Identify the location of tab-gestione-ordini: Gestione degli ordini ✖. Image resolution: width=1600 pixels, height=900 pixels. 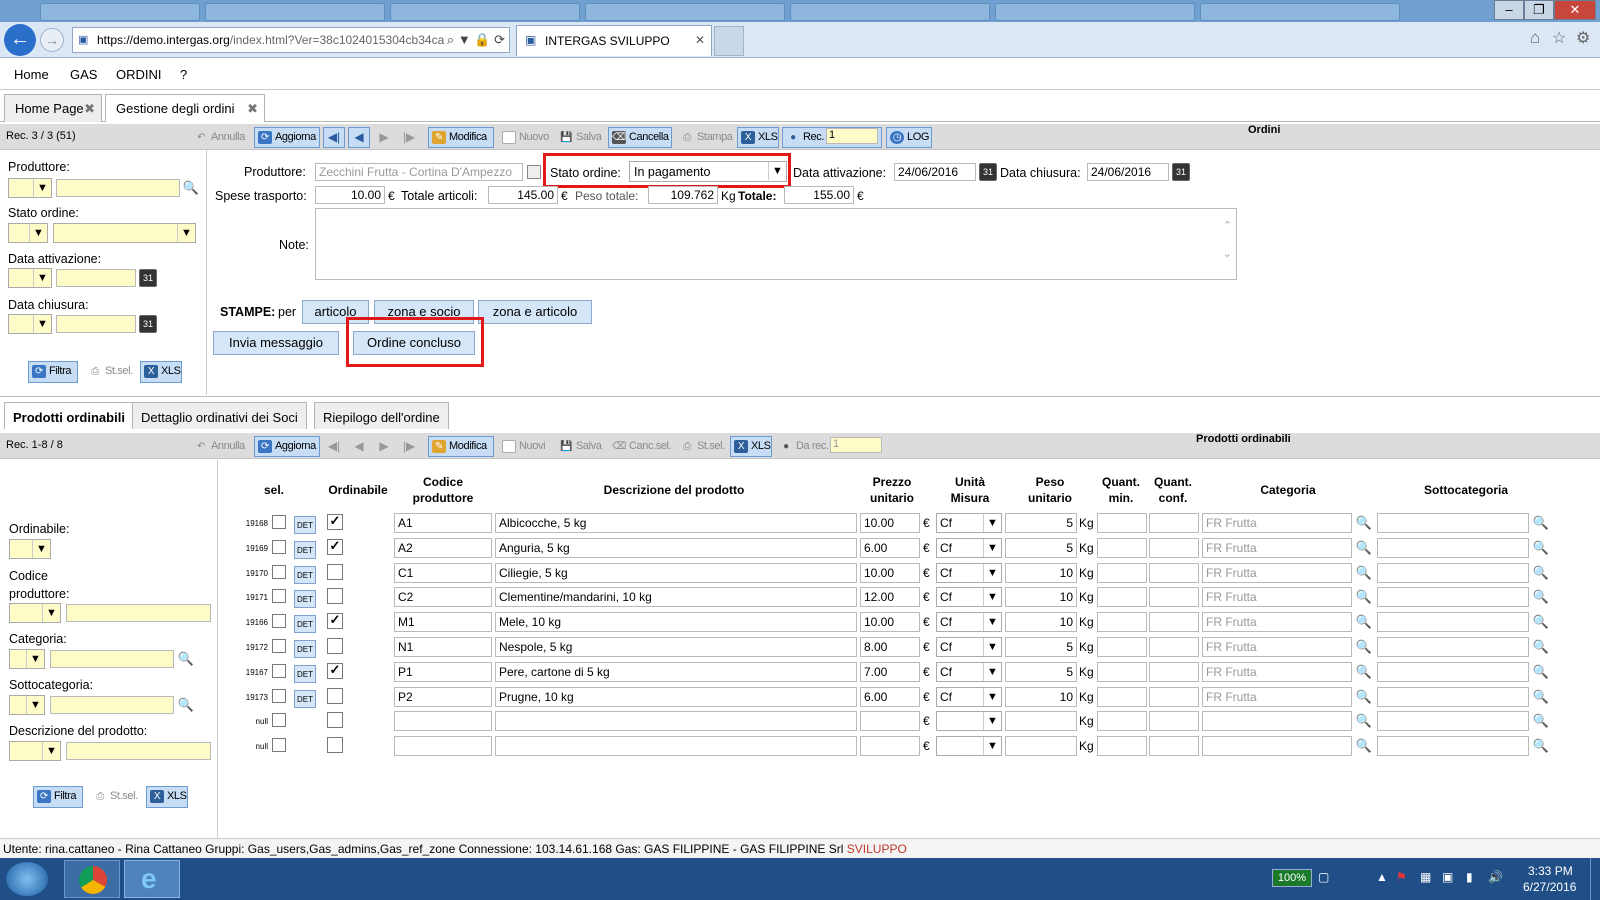
(185, 108).